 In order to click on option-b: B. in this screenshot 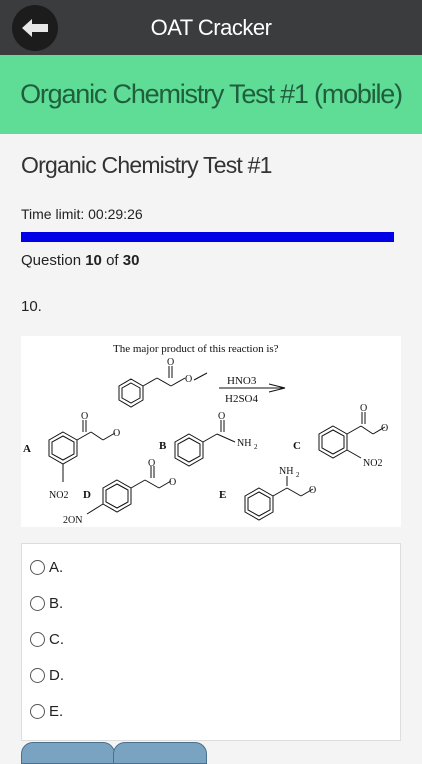, I will do `click(46, 603)`.